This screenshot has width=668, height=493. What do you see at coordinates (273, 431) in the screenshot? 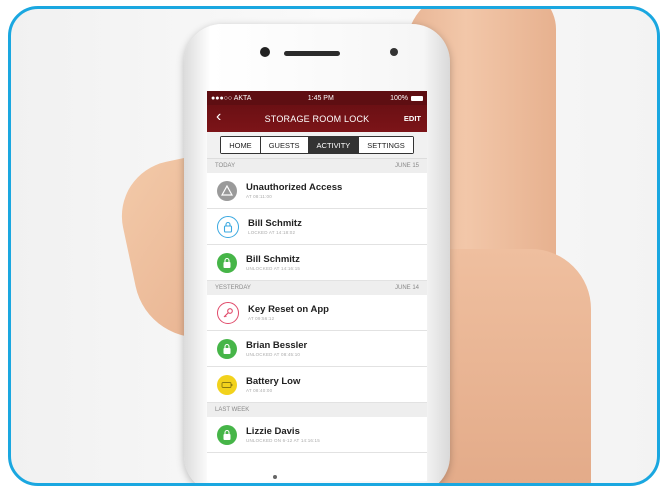
I see `activity-title: Lizzie Davis` at bounding box center [273, 431].